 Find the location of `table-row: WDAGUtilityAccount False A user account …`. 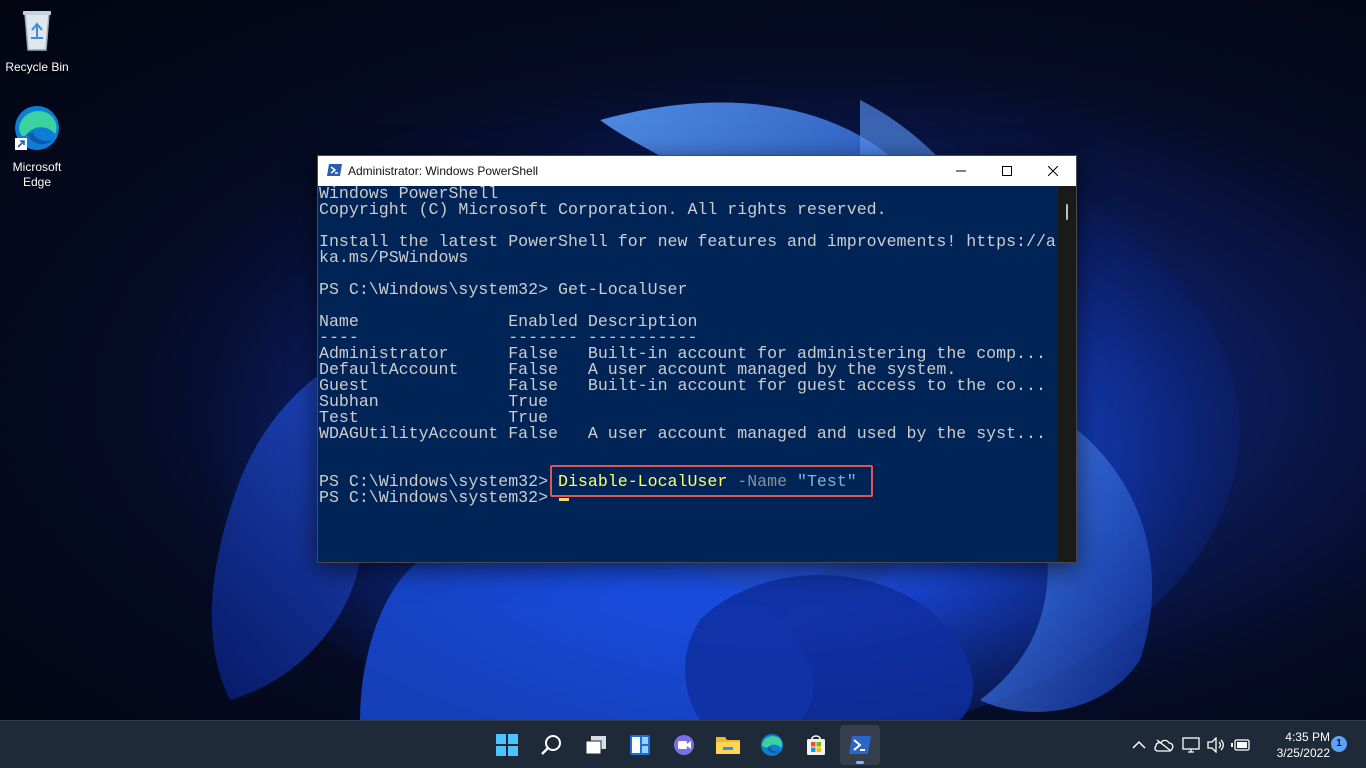

table-row: WDAGUtilityAccount False A user account … is located at coordinates (682, 433).